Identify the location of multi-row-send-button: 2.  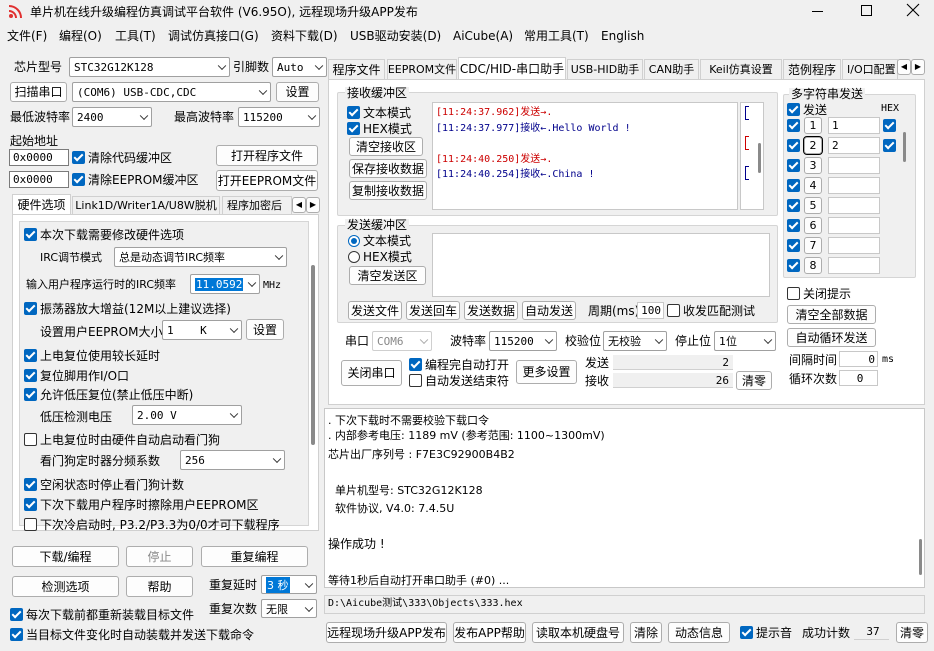
(813, 145).